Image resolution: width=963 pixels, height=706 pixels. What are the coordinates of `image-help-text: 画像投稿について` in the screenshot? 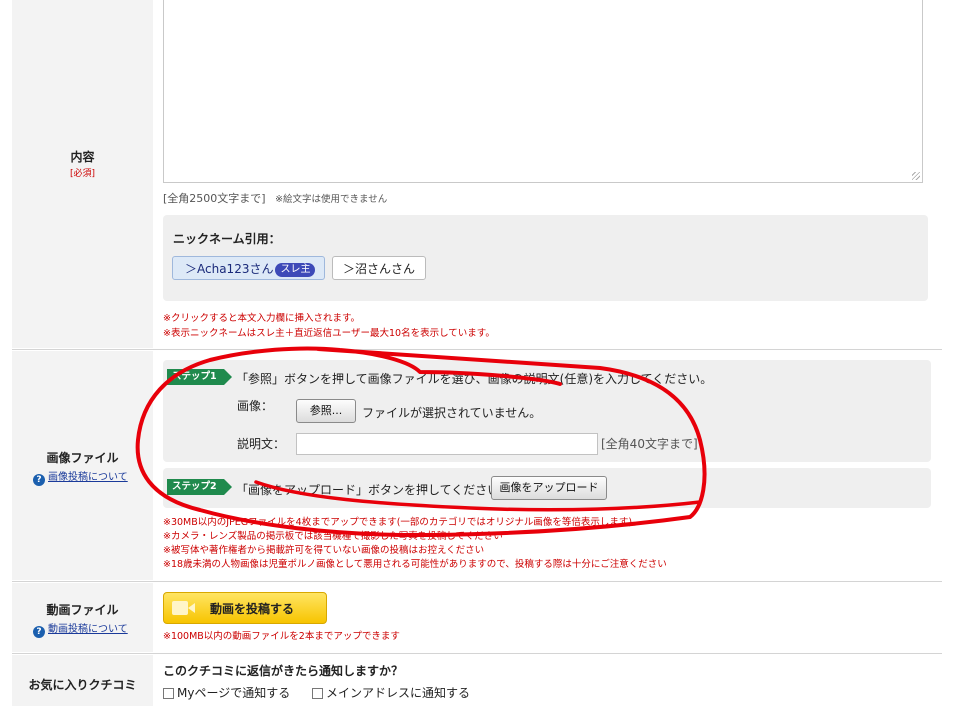 It's located at (88, 477).